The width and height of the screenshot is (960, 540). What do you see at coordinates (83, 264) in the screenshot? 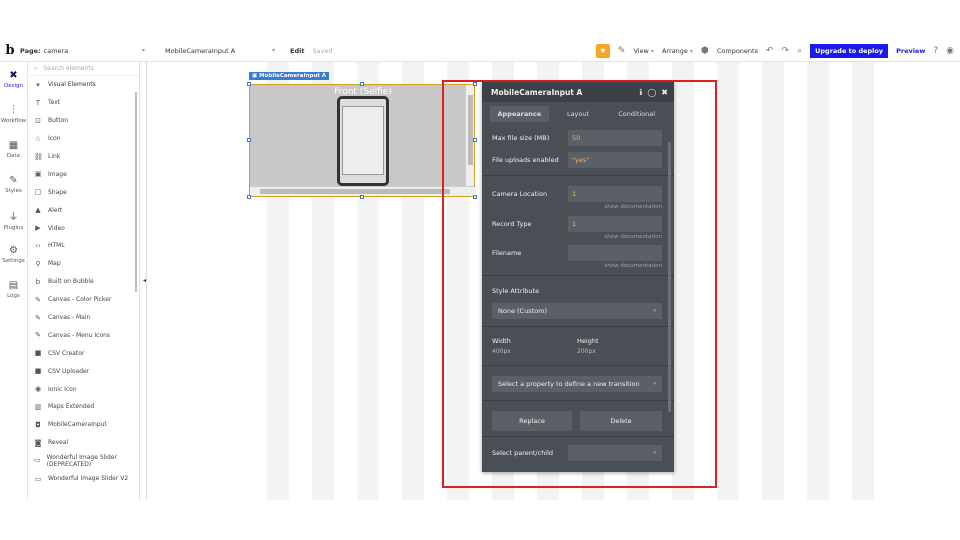
I see `palette-item: ⚲ Map` at bounding box center [83, 264].